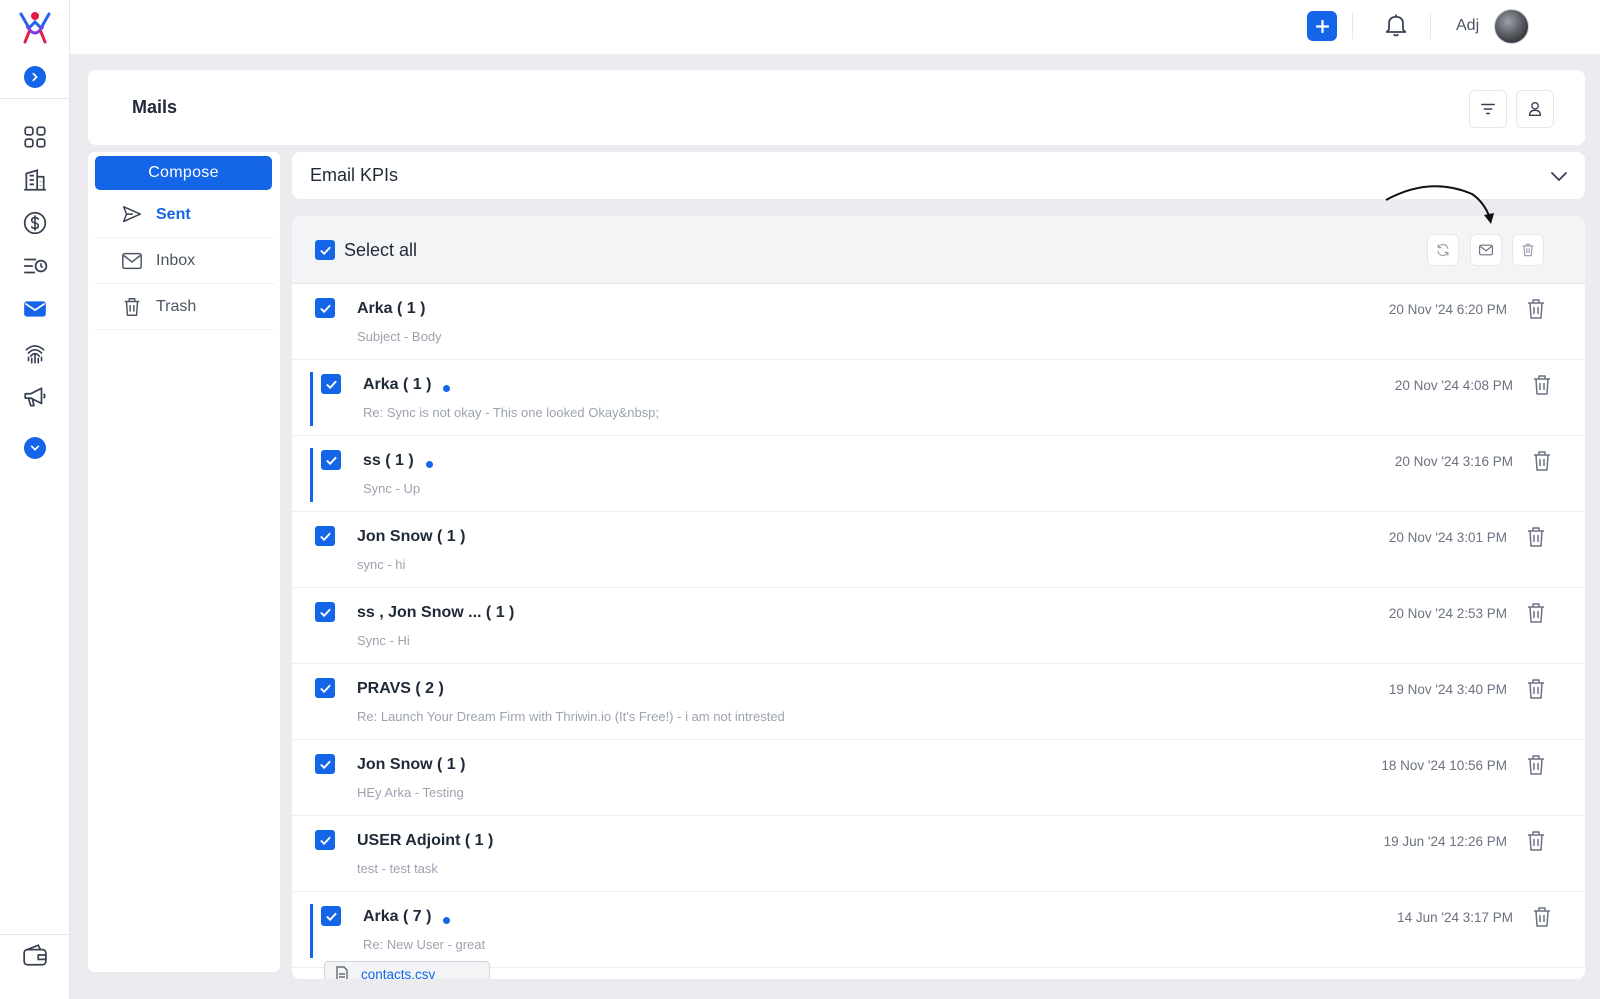 The image size is (1600, 999). What do you see at coordinates (35, 180) in the screenshot?
I see `building-icon` at bounding box center [35, 180].